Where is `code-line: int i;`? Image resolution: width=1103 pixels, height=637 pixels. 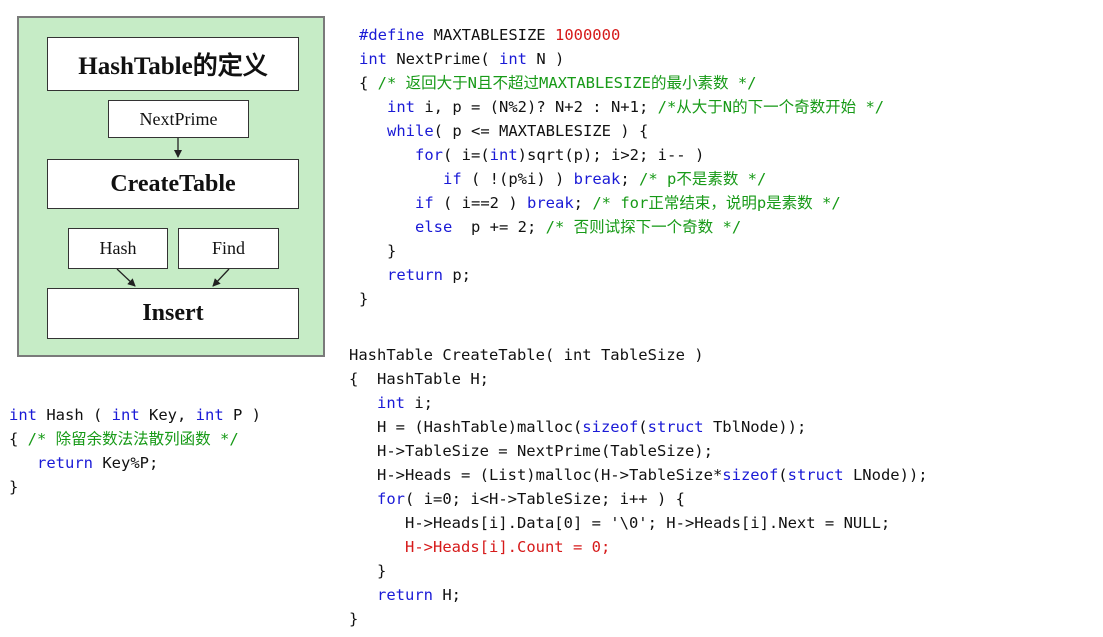
code-line: int i; is located at coordinates (638, 403).